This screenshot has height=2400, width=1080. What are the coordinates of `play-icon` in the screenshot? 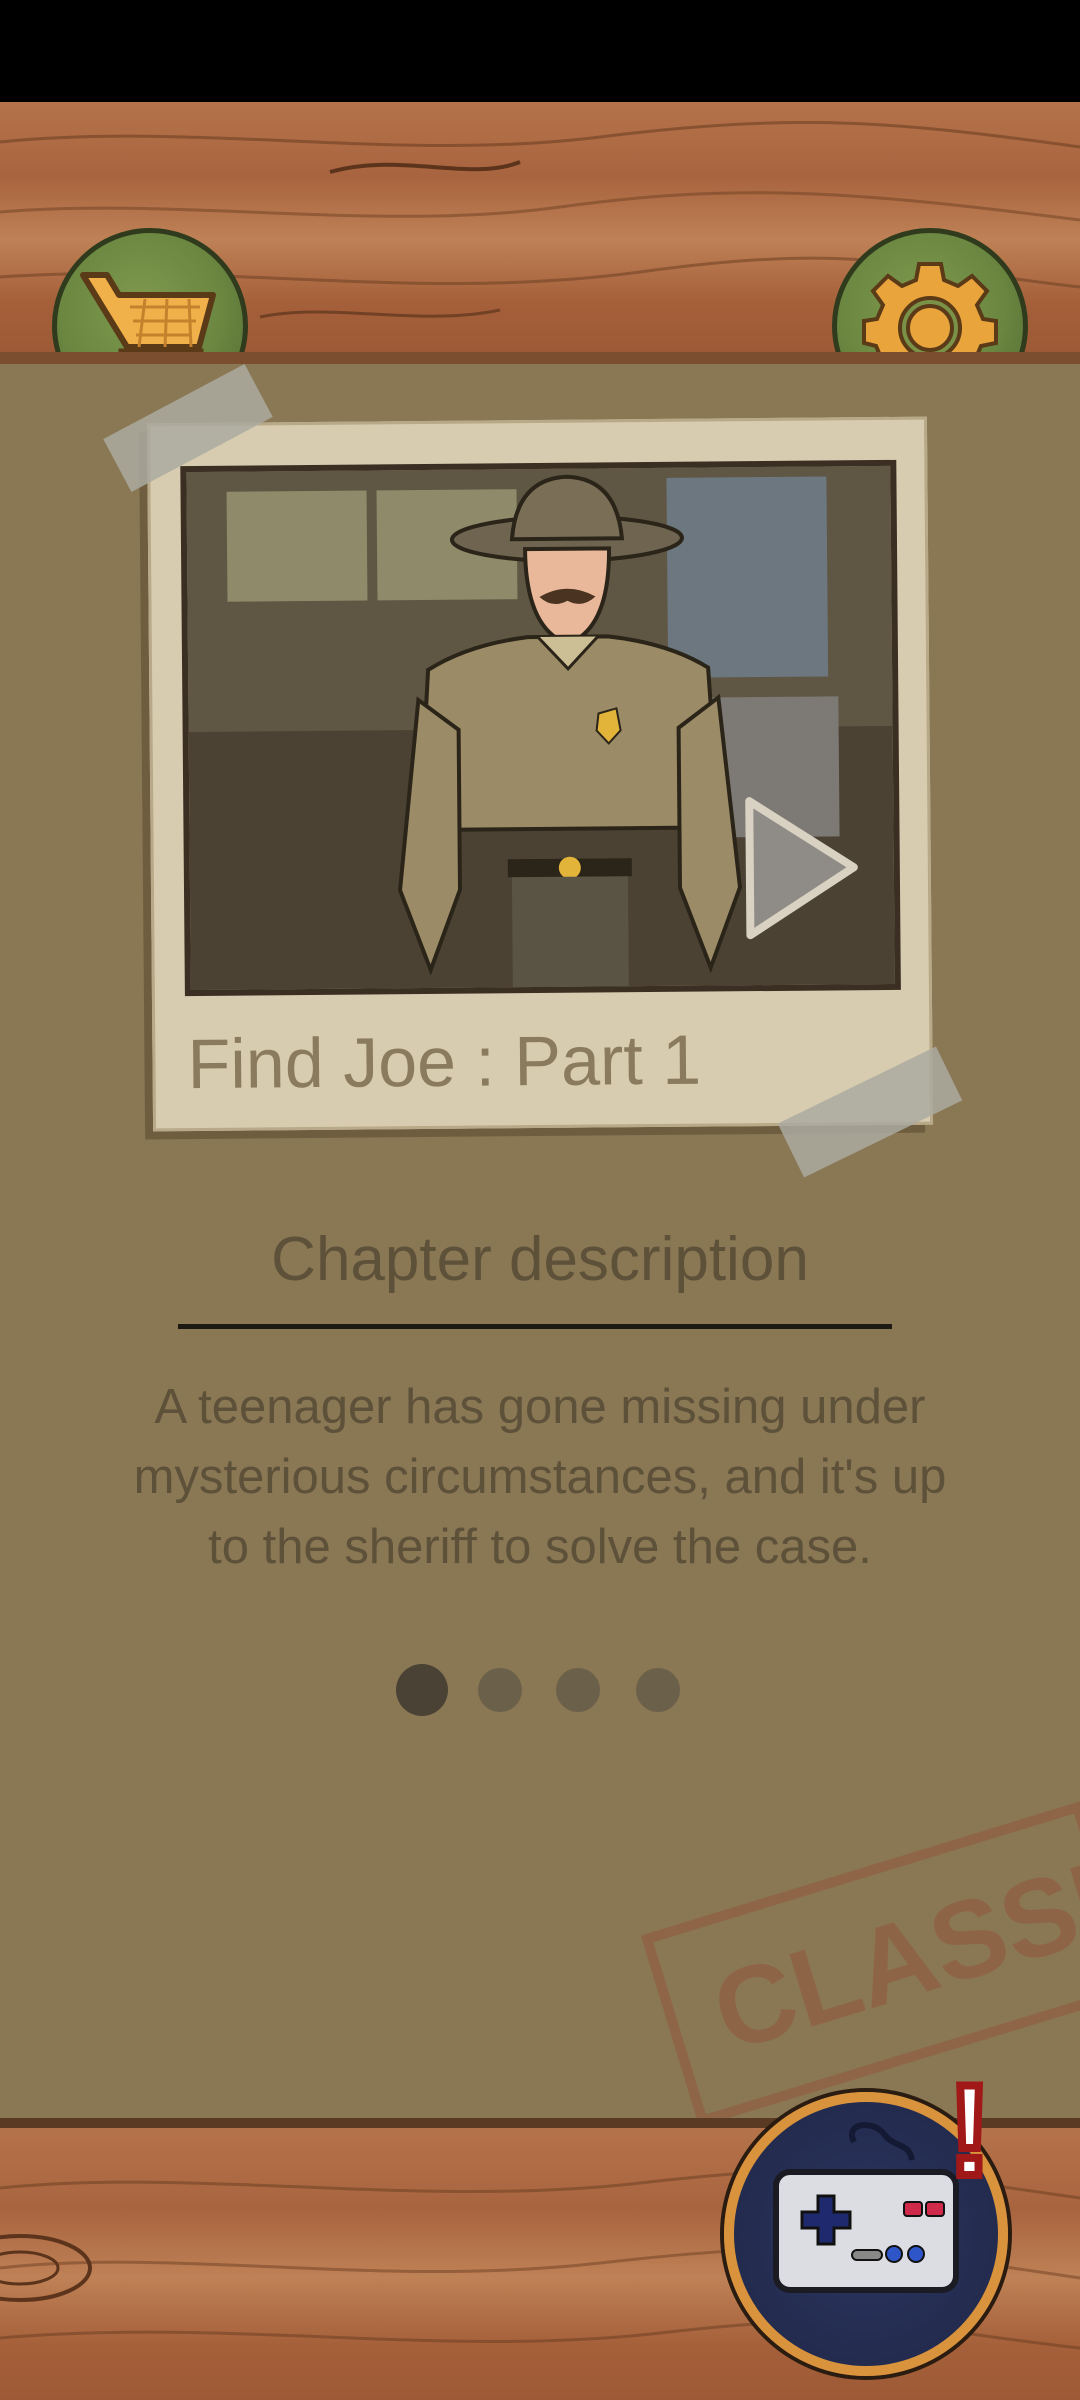 It's located at (801, 867).